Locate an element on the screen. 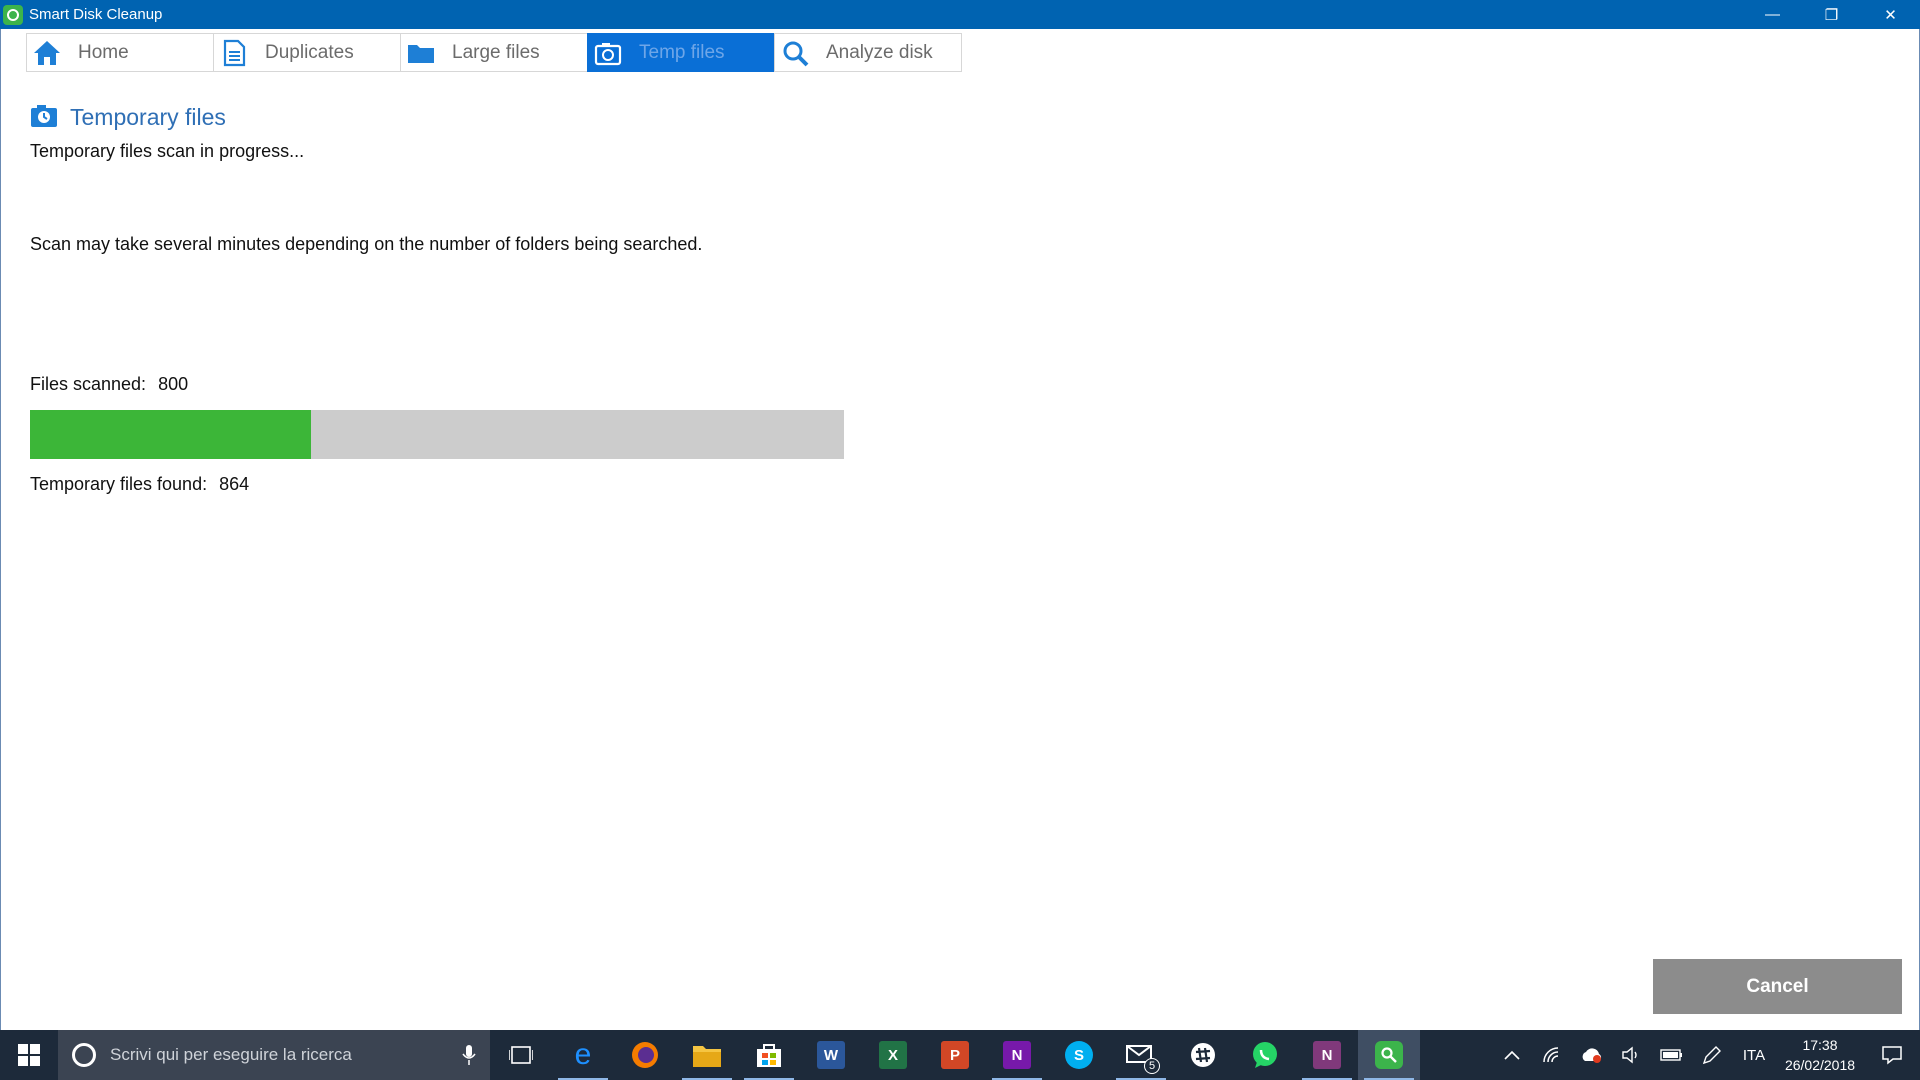  folder-icon is located at coordinates (421, 53).